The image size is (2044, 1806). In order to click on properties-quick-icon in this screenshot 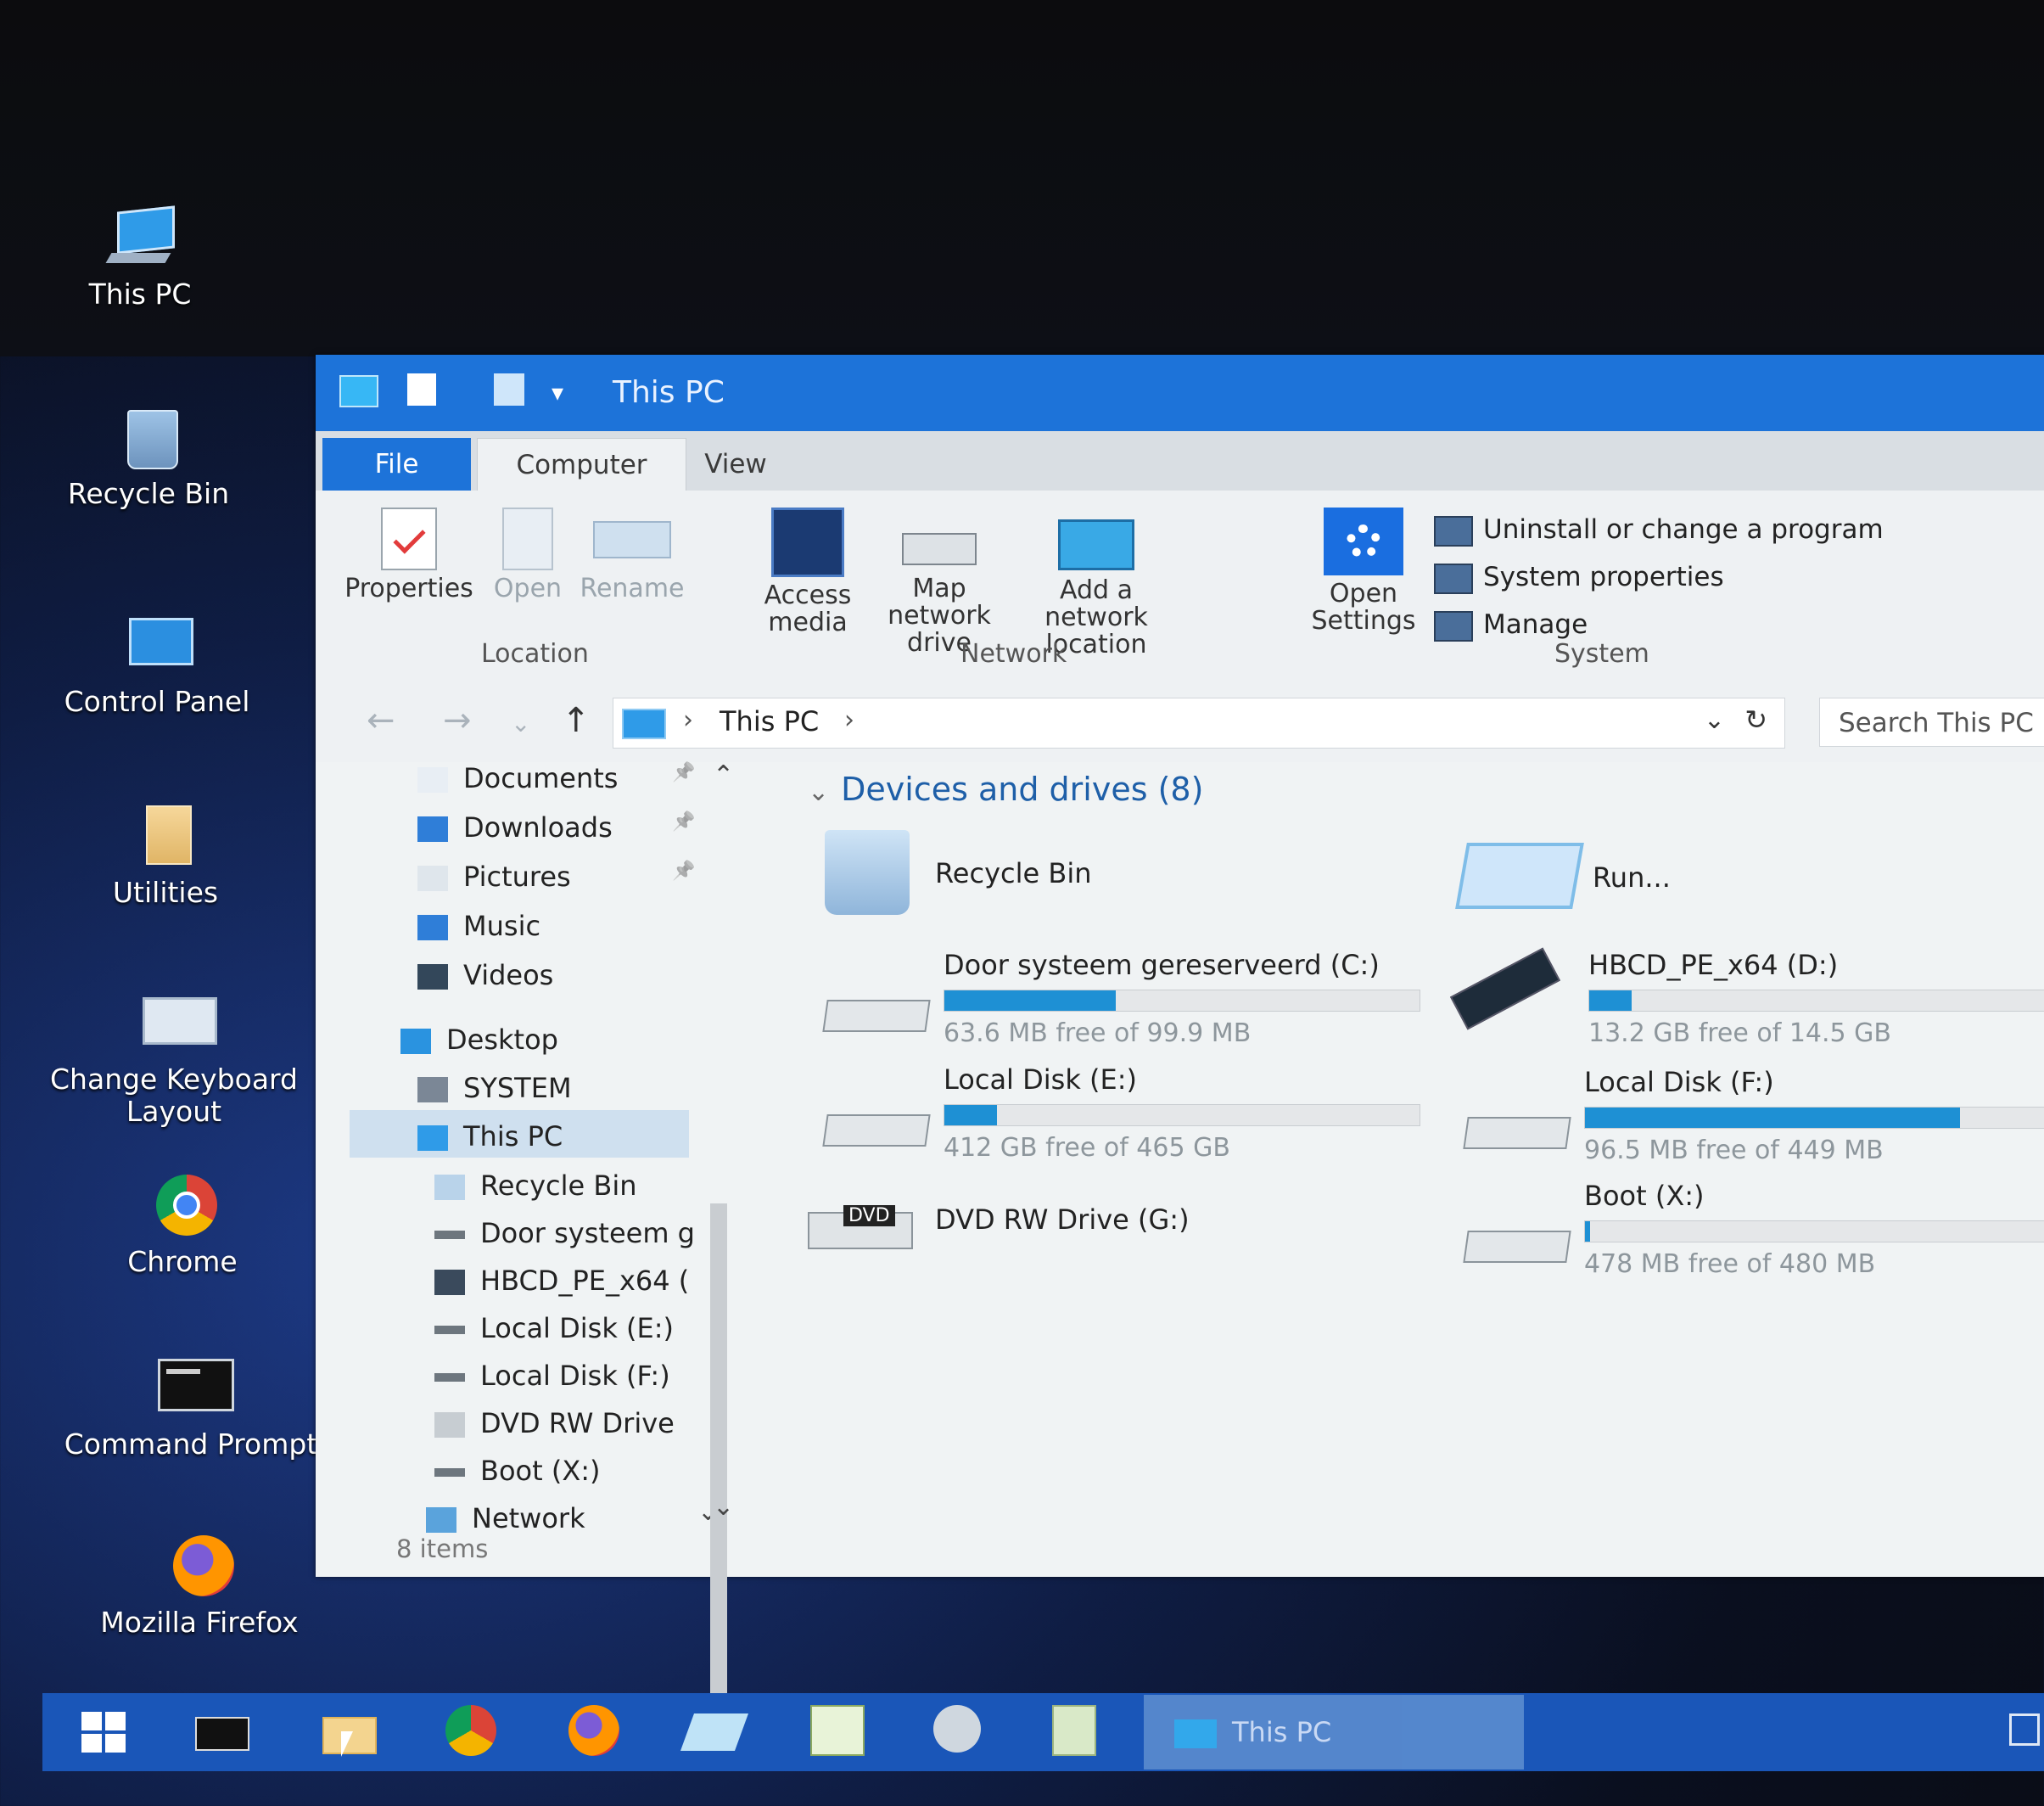, I will do `click(422, 389)`.